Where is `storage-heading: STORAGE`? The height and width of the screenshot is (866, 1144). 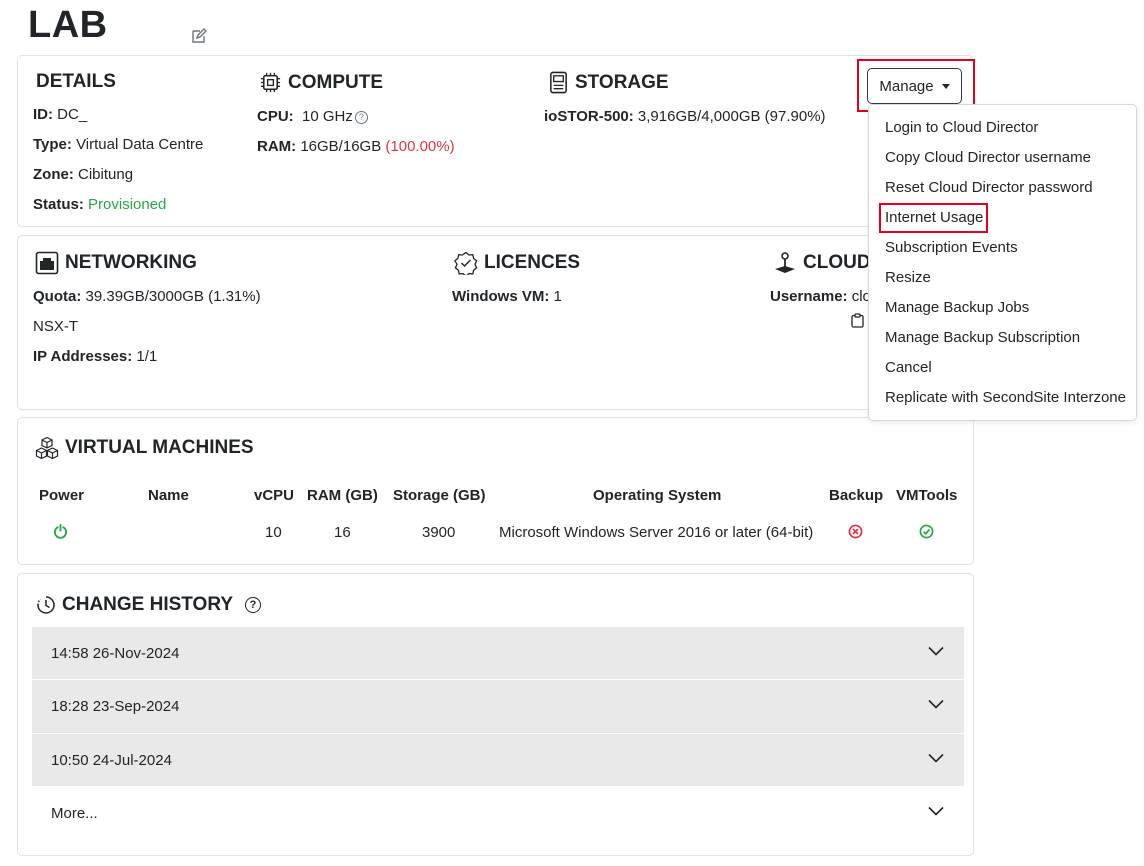
storage-heading: STORAGE is located at coordinates (608, 82).